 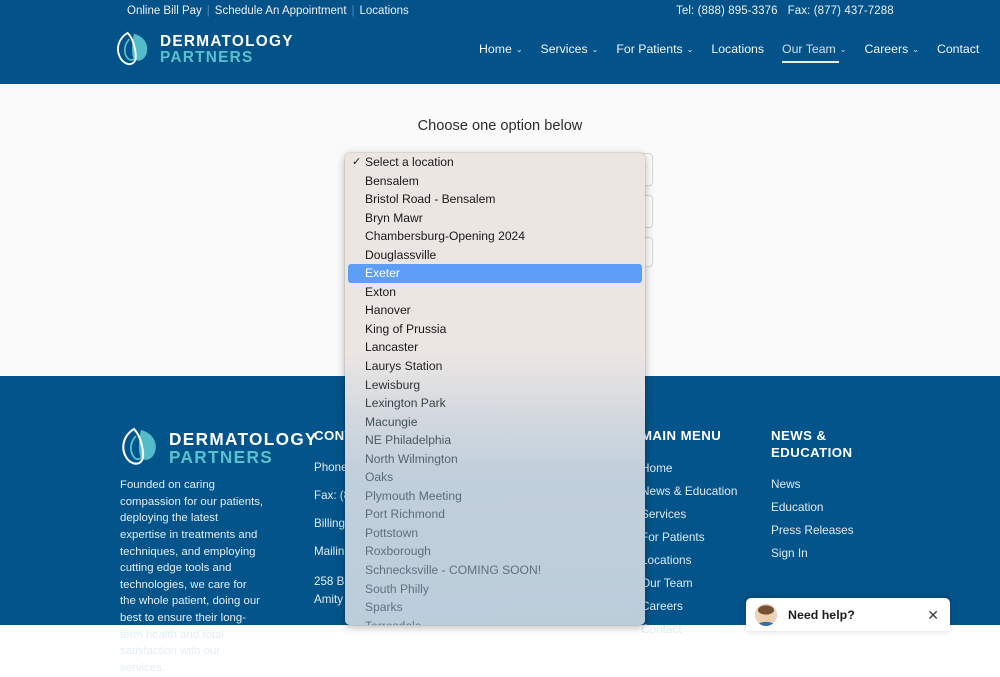 What do you see at coordinates (495, 329) in the screenshot?
I see `dropdown-option: King of Prussia` at bounding box center [495, 329].